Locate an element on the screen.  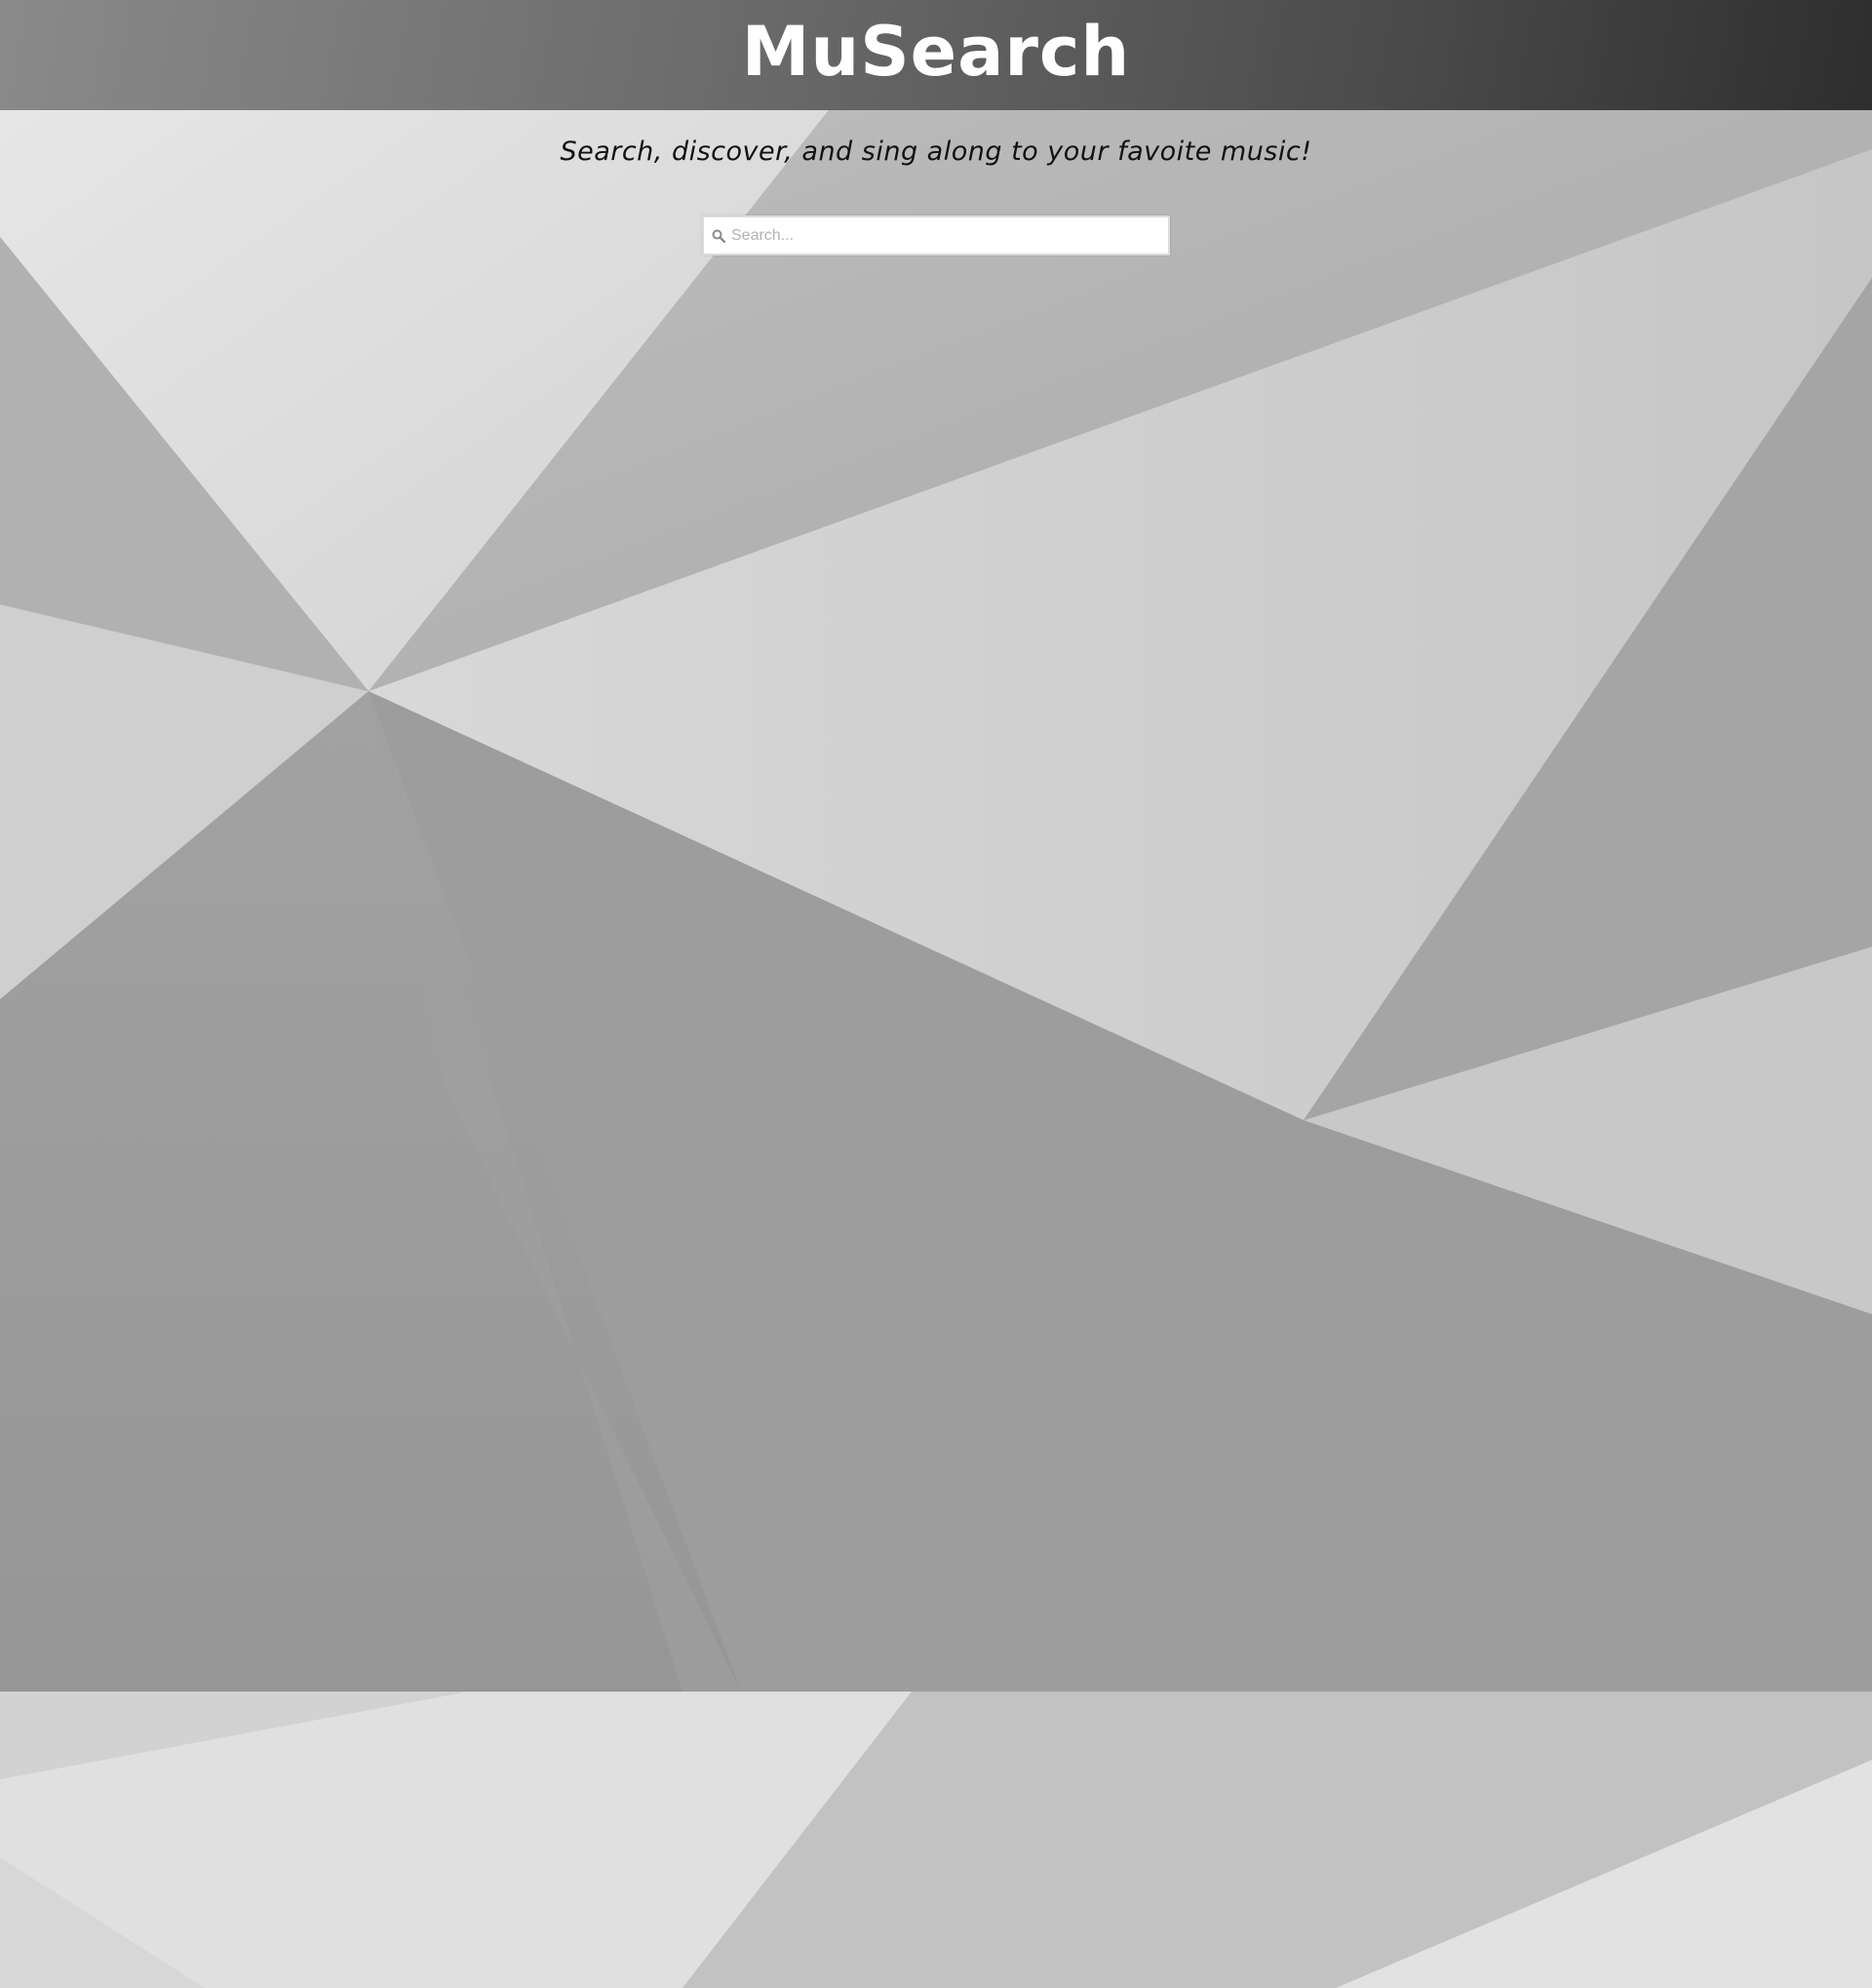
site-logo: MuSearch is located at coordinates (936, 52).